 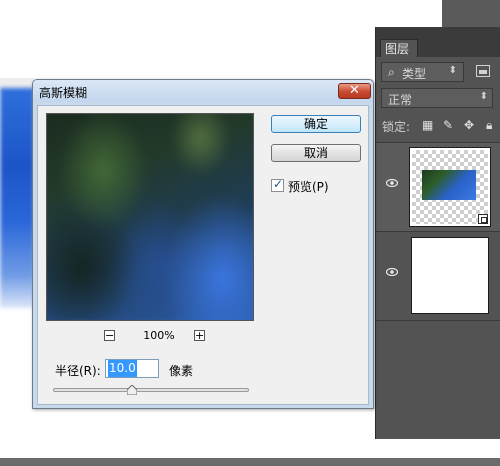 I want to click on blend-mode-select: 正常 ⬍, so click(x=437, y=98).